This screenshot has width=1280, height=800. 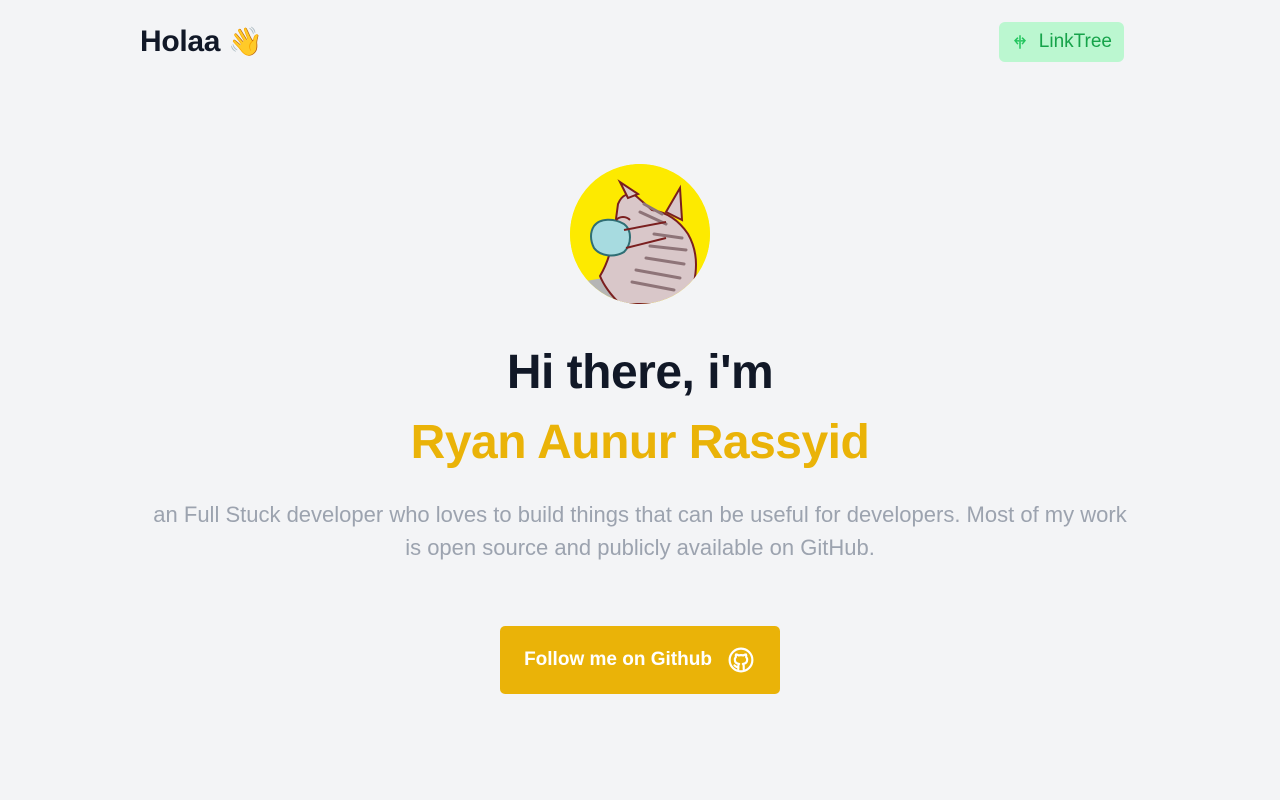 I want to click on name-heading: Ryan Aunur Rassyid, so click(x=640, y=442).